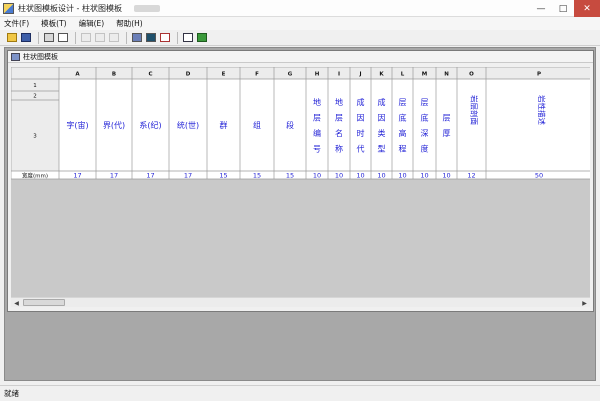 The width and height of the screenshot is (600, 401). I want to click on header-cell: 岩性描述, so click(542, 110).